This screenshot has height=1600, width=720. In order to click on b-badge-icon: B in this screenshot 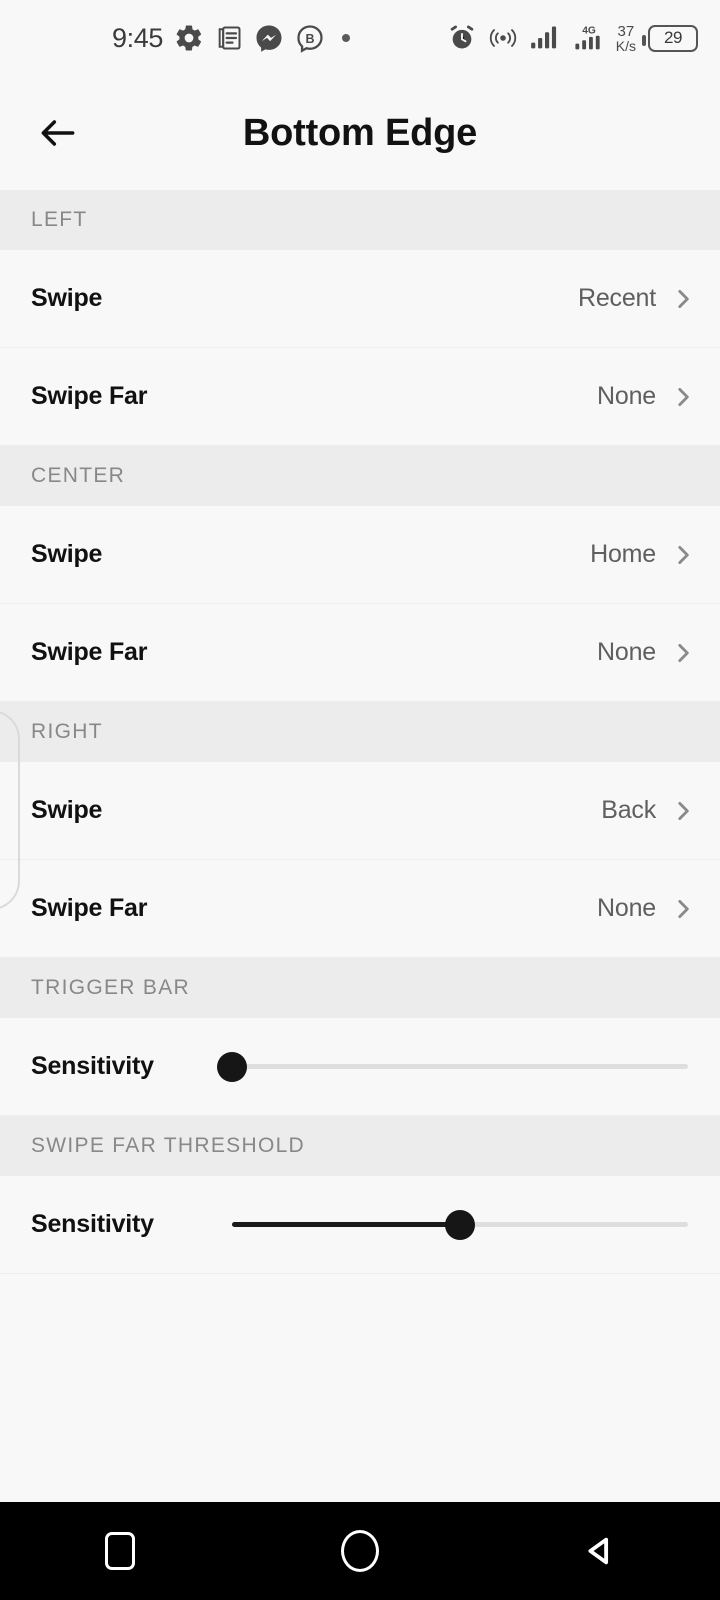, I will do `click(310, 39)`.